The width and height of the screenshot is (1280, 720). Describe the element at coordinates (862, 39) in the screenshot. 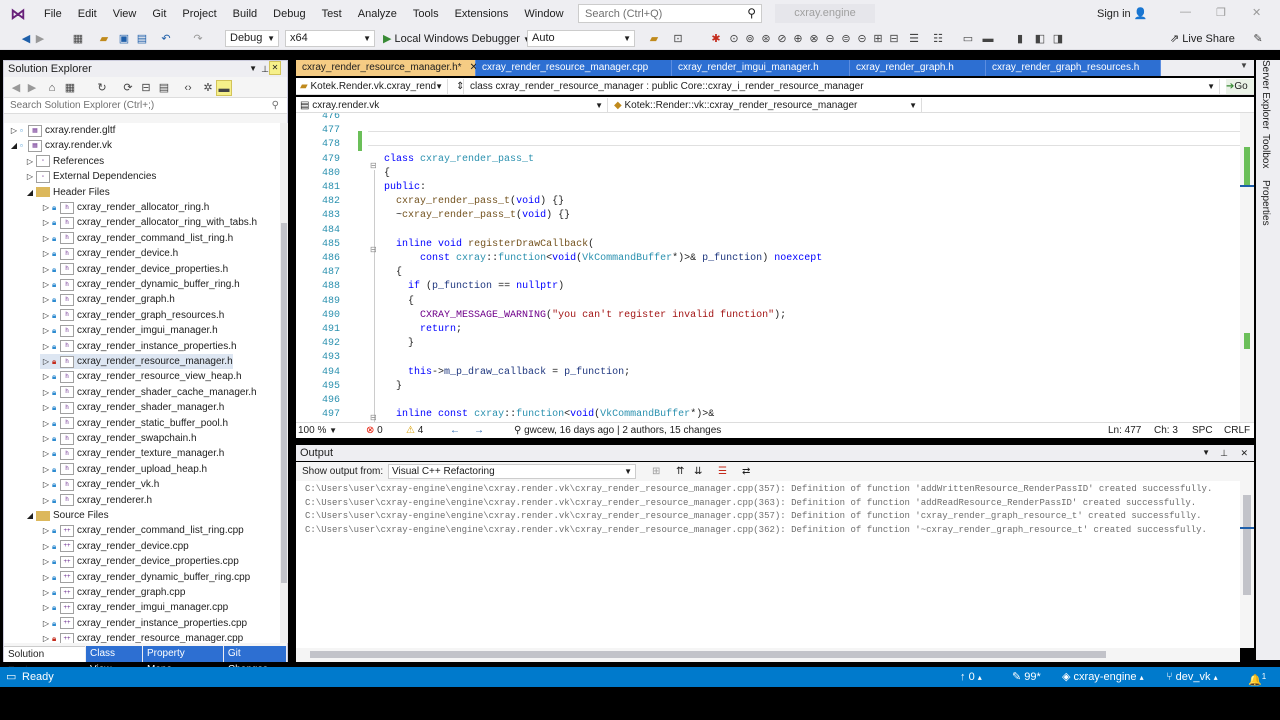

I see `tool-icon-9: ⊝` at that location.